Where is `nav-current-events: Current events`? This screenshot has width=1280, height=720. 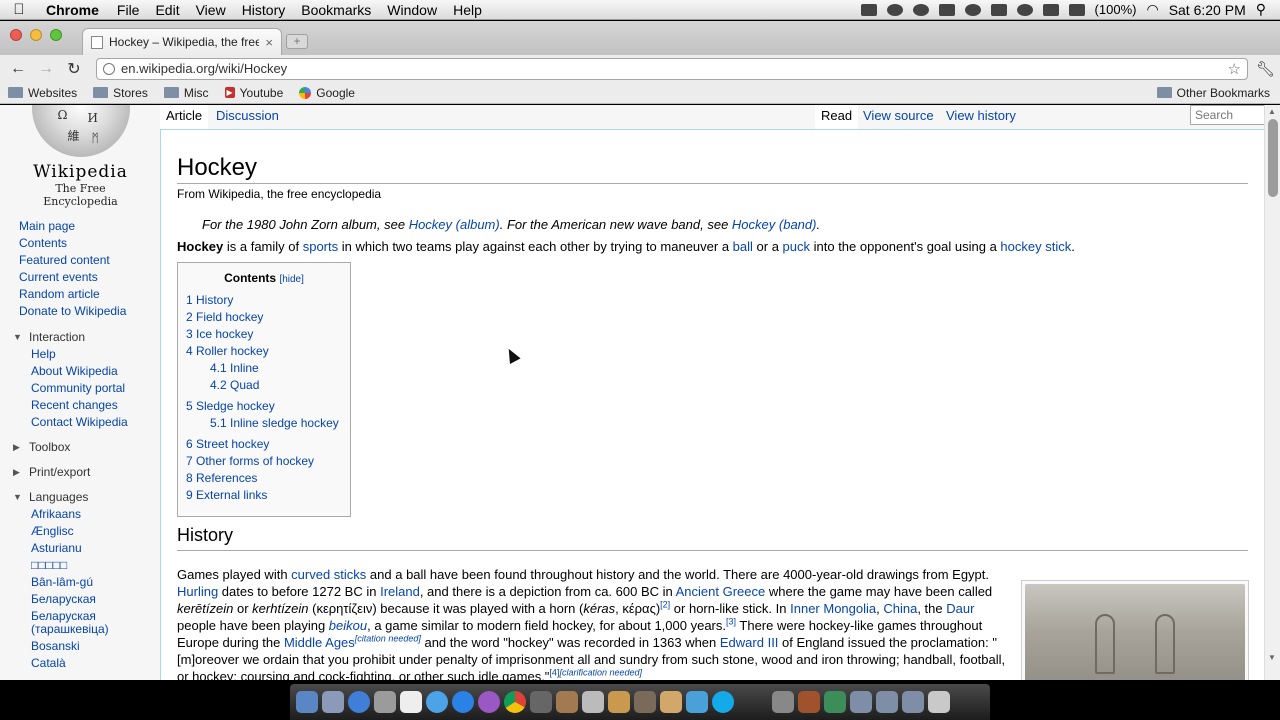
nav-current-events: Current events is located at coordinates (80, 277).